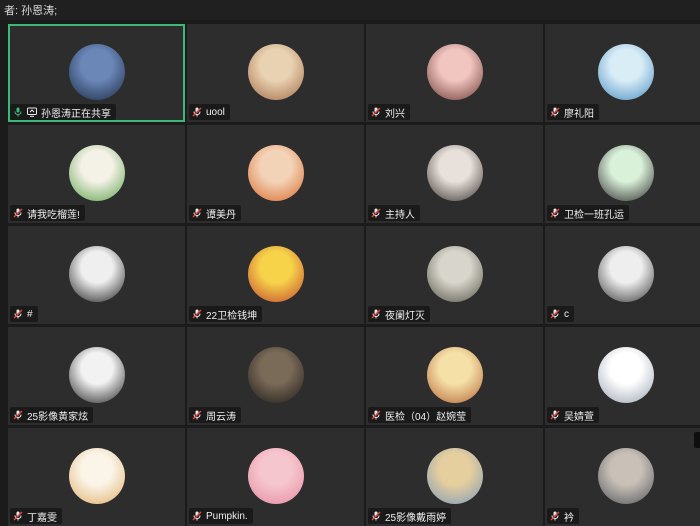 This screenshot has width=700, height=526. I want to click on participant-name-bar: 25影像戴雨婷, so click(410, 516).